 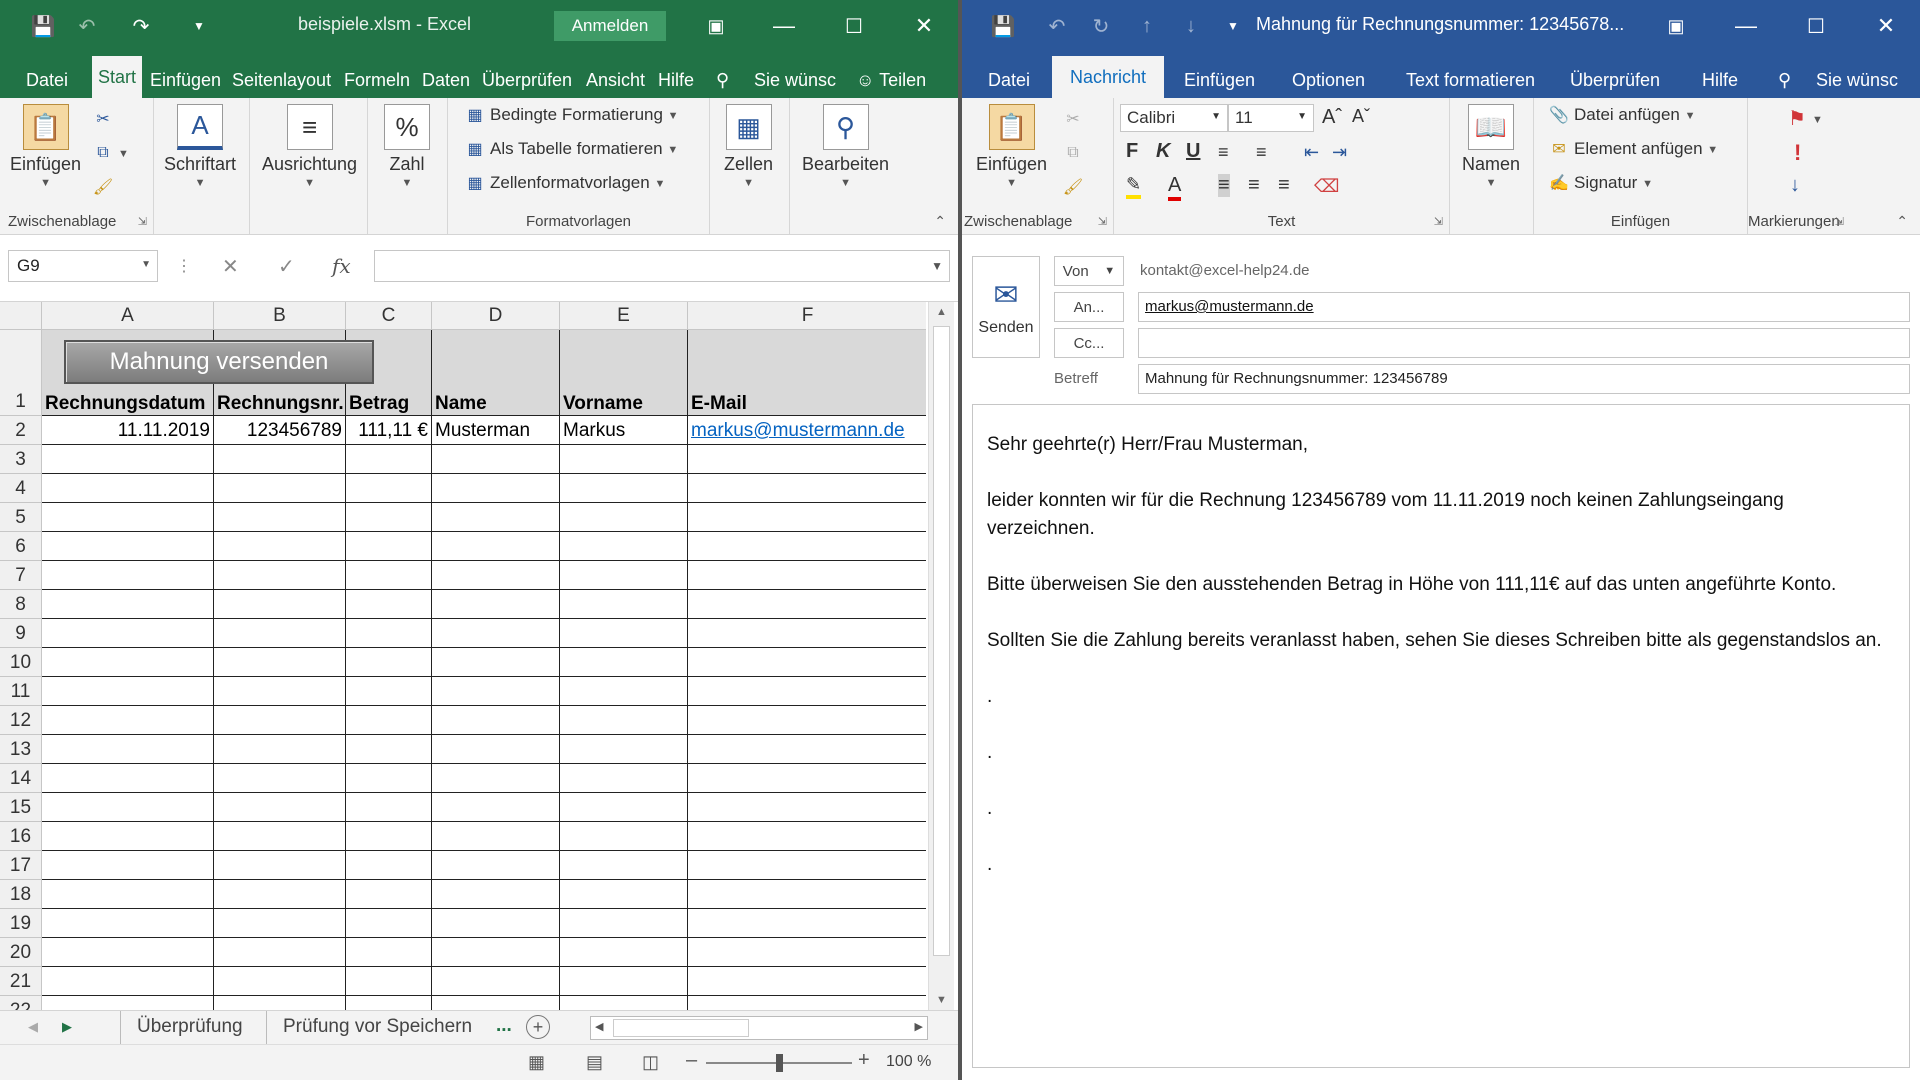 I want to click on prev-sheet-icon: ◀, so click(x=33, y=1027).